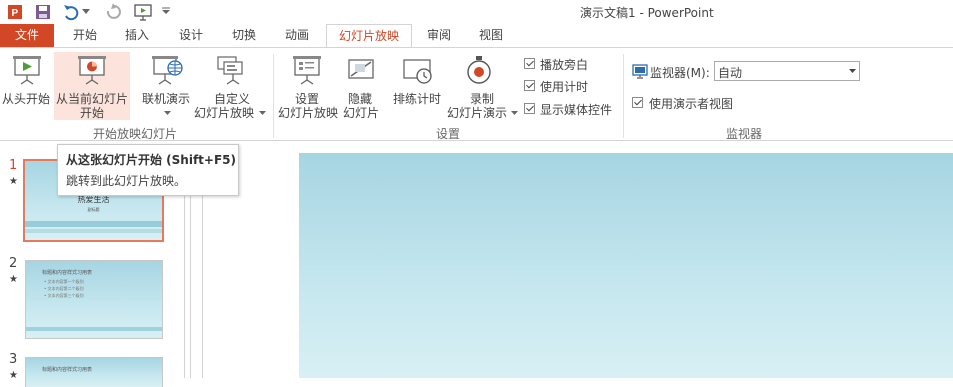 This screenshot has width=953, height=387. I want to click on redo-icon, so click(113, 12).